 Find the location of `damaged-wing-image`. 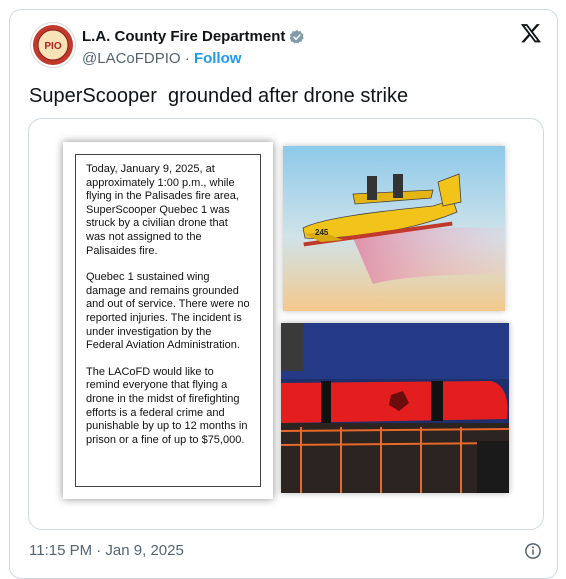

damaged-wing-image is located at coordinates (395, 408).